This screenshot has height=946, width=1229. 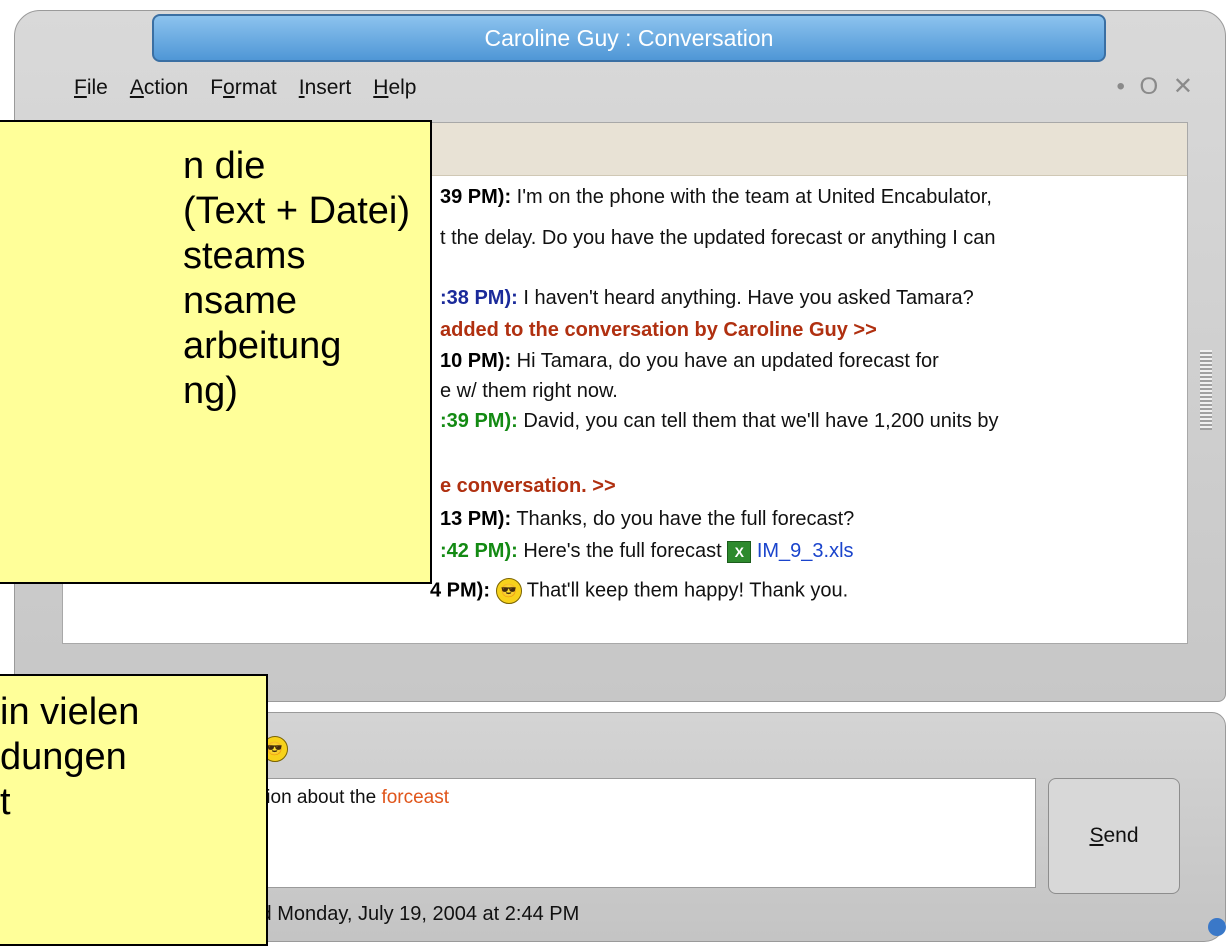 I want to click on callout-line: in vielen, so click(x=70, y=712).